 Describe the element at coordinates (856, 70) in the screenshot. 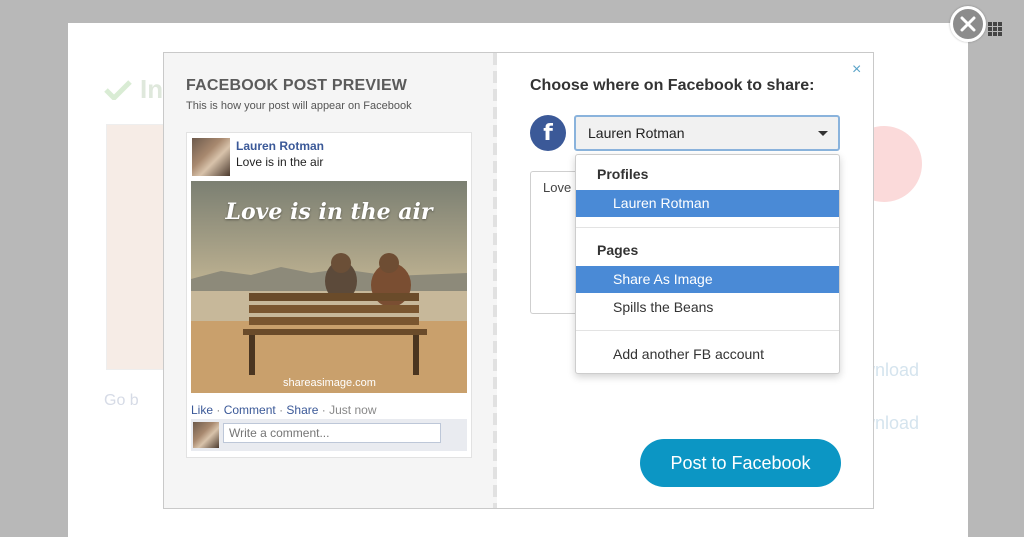

I see `close-icon: ×` at that location.